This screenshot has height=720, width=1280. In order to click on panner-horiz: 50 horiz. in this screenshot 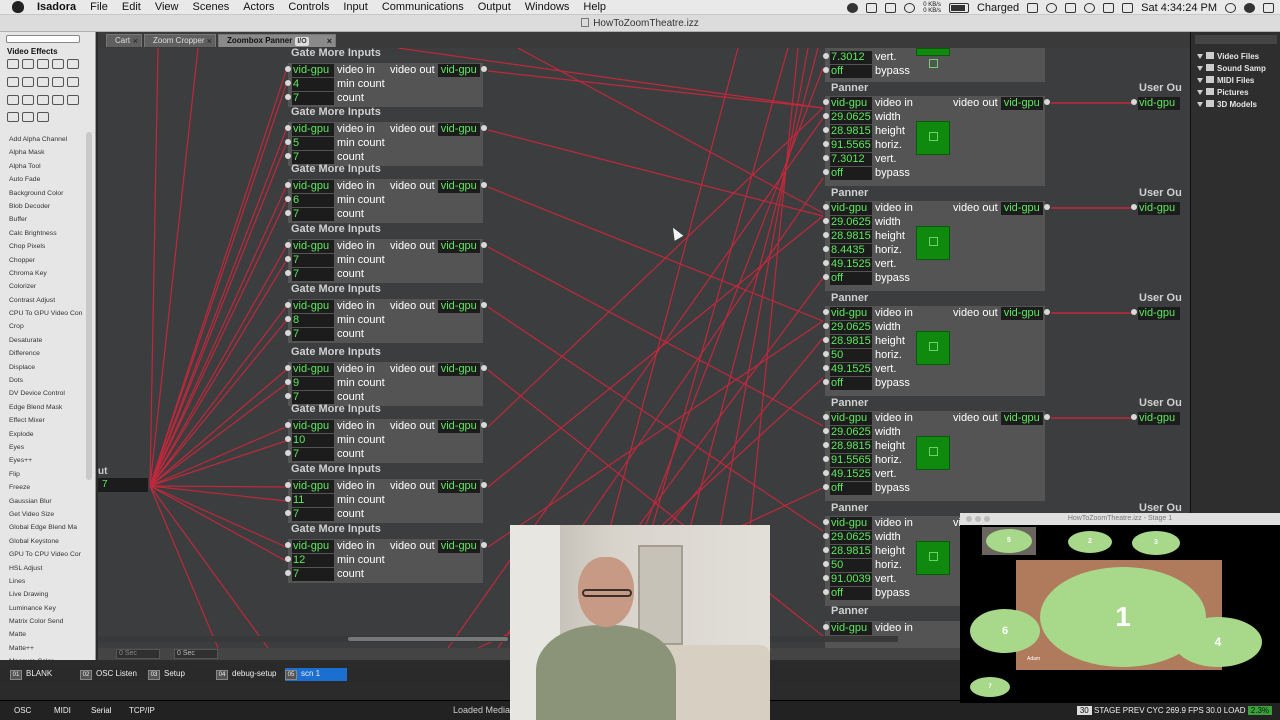, I will do `click(862, 566)`.